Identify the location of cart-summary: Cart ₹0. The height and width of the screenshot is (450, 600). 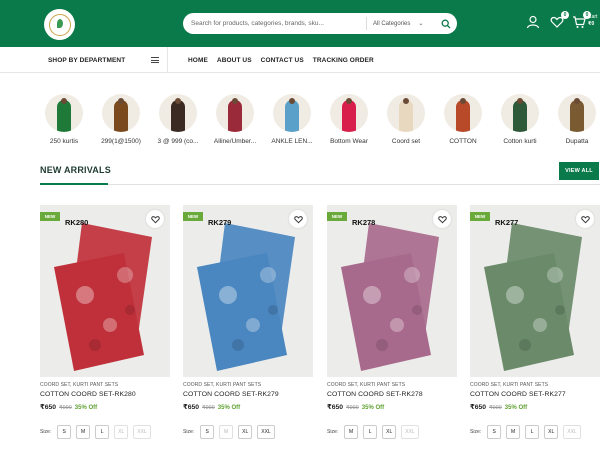
(592, 21).